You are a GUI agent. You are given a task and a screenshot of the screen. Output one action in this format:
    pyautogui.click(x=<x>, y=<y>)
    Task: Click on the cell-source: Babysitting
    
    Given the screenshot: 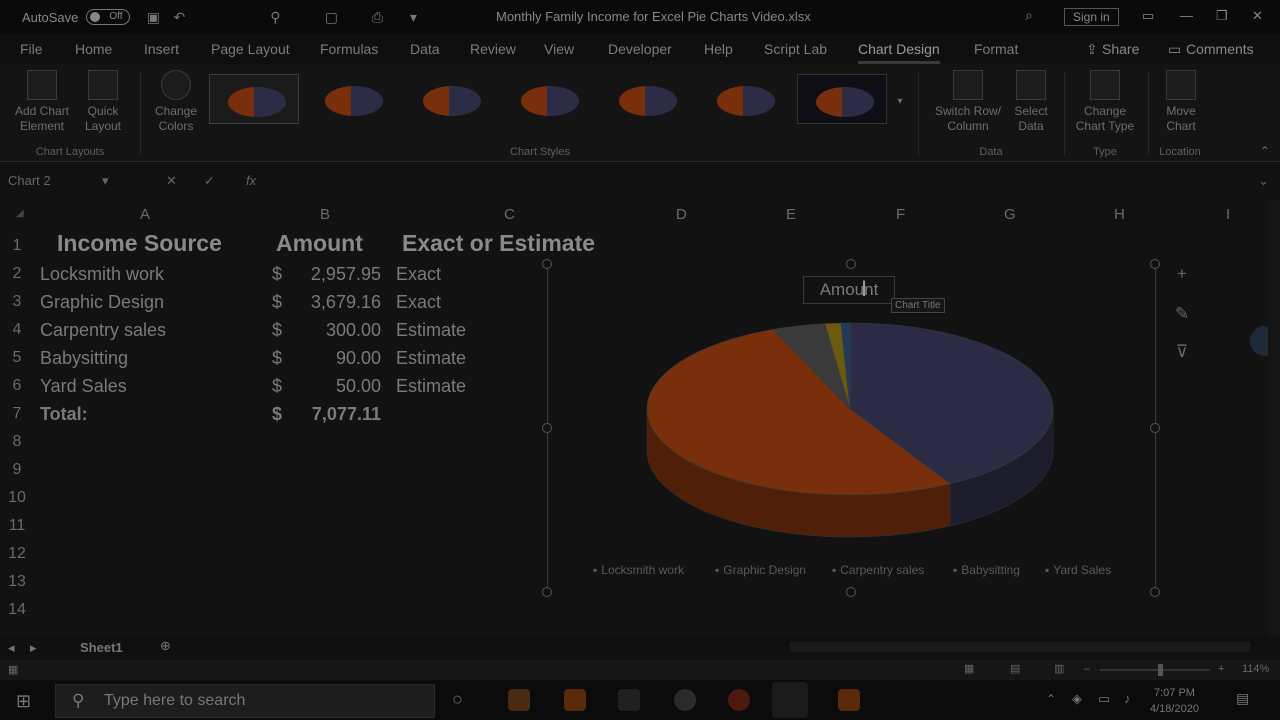 What is the action you would take?
    pyautogui.click(x=84, y=358)
    